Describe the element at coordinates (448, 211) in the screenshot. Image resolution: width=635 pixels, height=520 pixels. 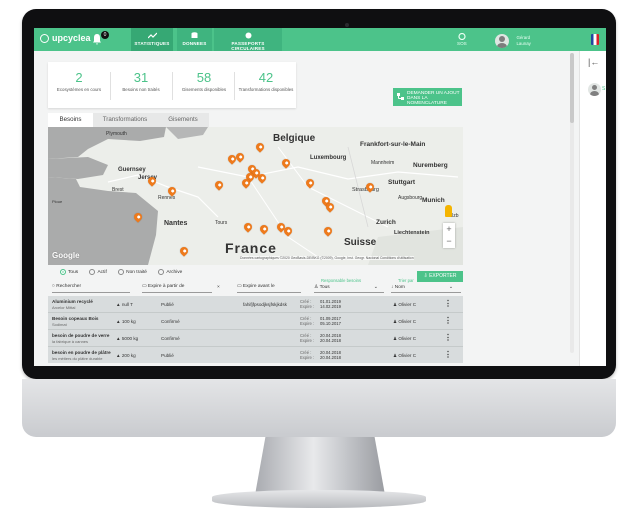
I see `street-view-pegman-icon` at that location.